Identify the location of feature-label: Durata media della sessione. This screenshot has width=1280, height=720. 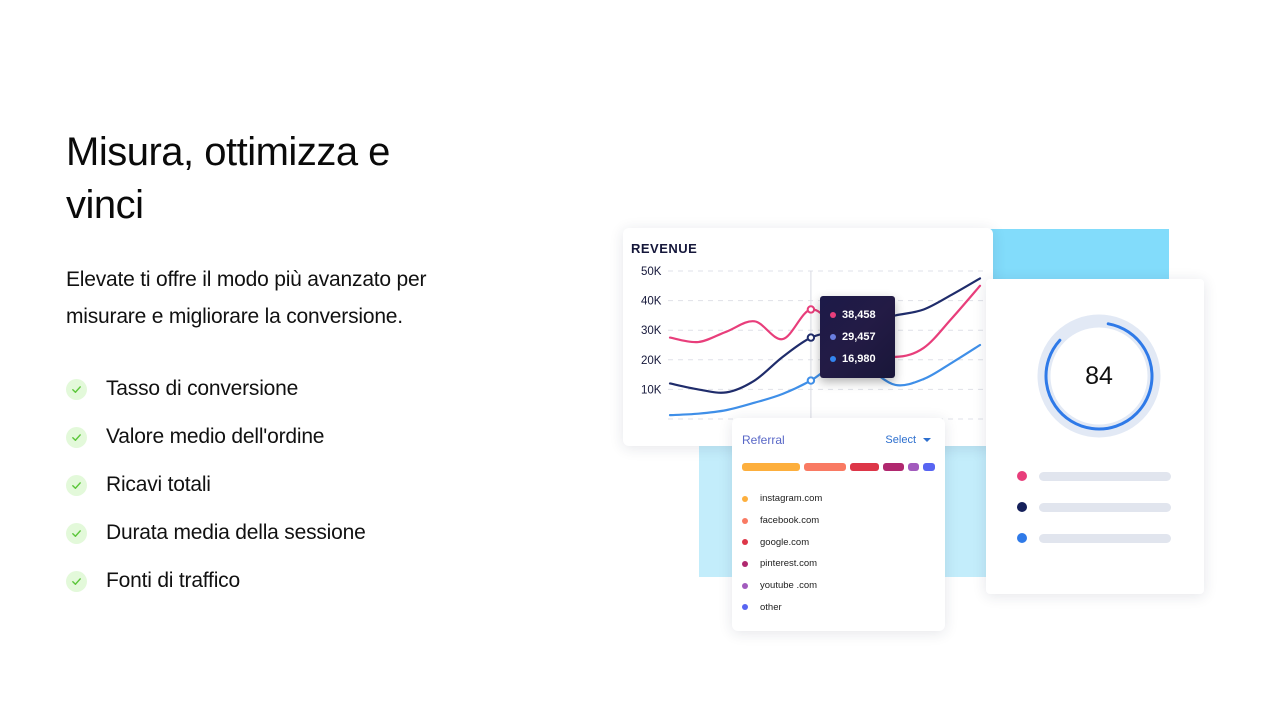
(236, 532).